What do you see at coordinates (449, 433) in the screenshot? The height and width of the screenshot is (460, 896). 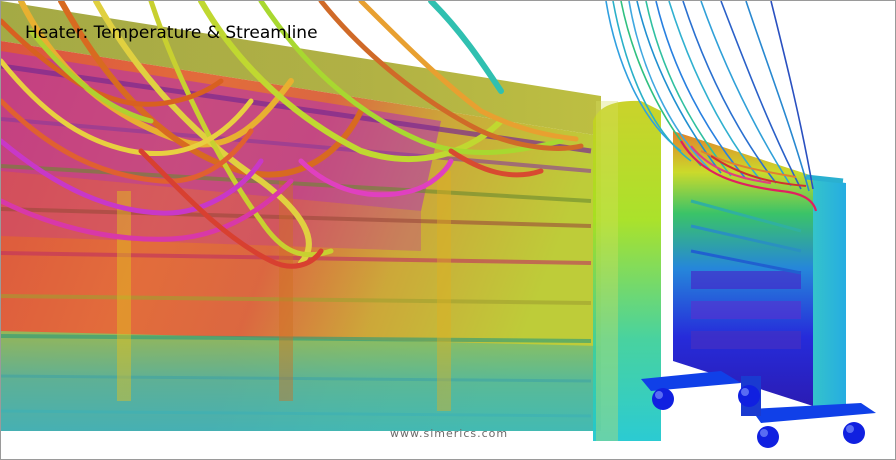 I see `watermark-text: www.simerics.com` at bounding box center [449, 433].